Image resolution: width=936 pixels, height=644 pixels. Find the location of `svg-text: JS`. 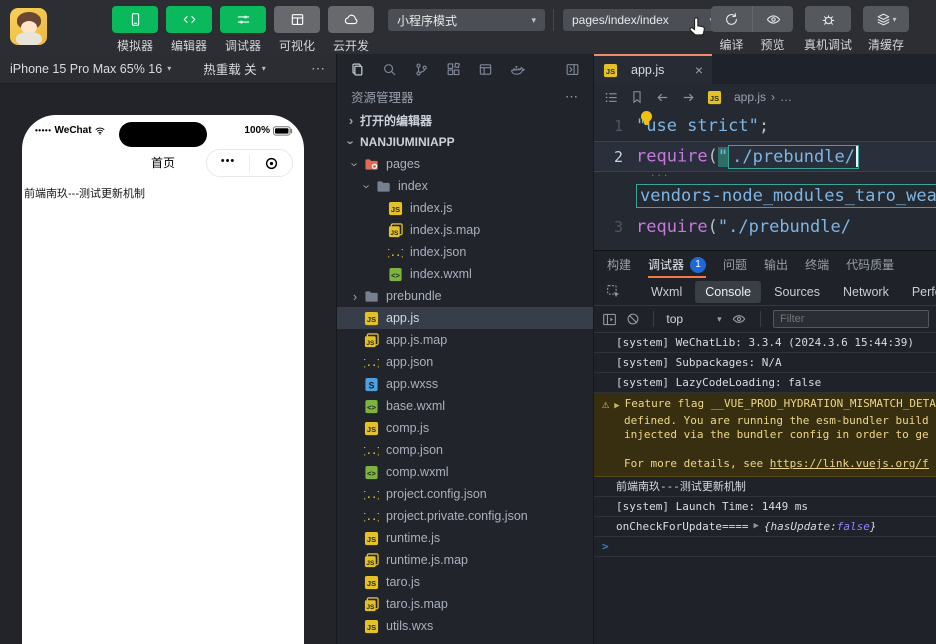

svg-text: JS is located at coordinates (371, 318).